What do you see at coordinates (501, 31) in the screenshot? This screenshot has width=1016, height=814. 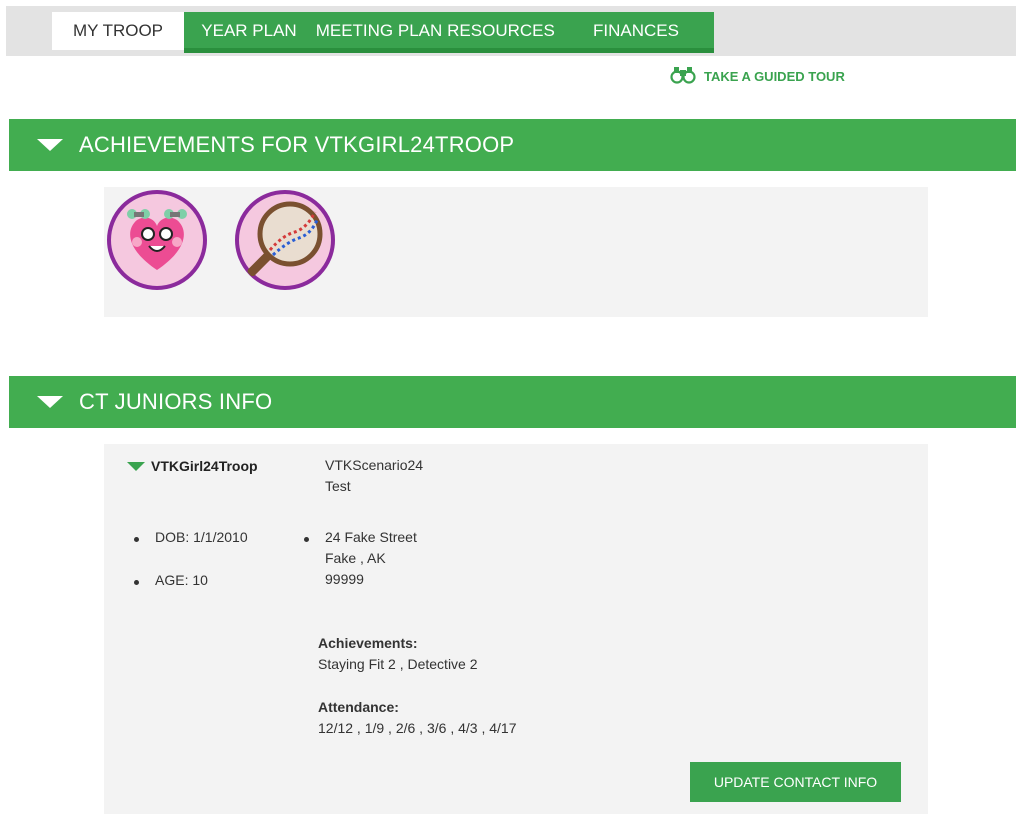 I see `tab-resources: RESOURCES` at bounding box center [501, 31].